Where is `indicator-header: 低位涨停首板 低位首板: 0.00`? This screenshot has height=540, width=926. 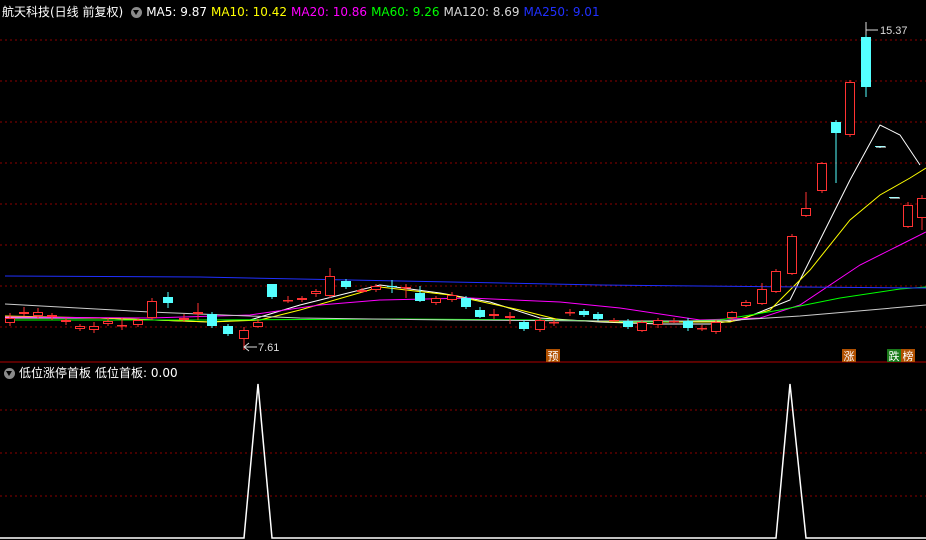
indicator-header: 低位涨停首板 低位首板: 0.00 is located at coordinates (91, 373).